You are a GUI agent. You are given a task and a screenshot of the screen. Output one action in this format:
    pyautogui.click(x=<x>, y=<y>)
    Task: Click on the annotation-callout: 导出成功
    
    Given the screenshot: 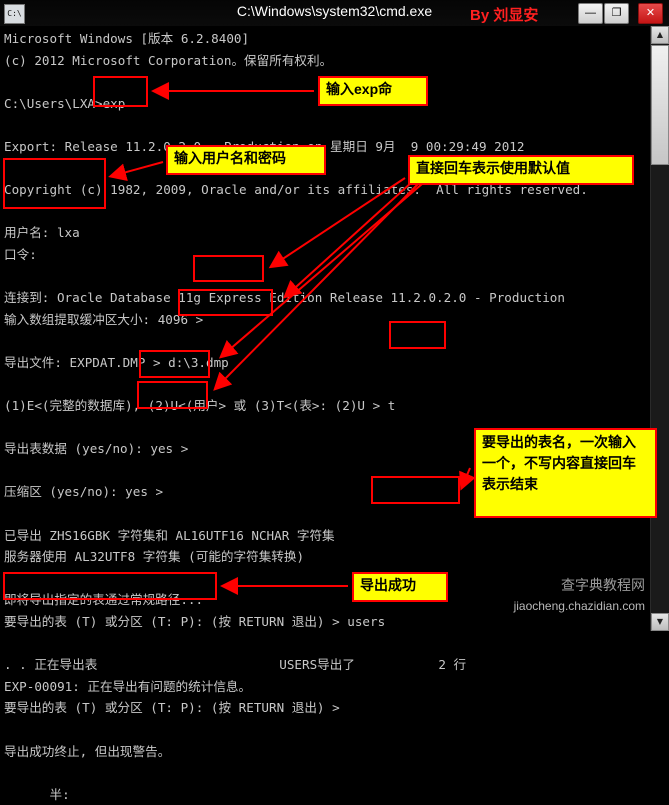 What is the action you would take?
    pyautogui.click(x=400, y=587)
    